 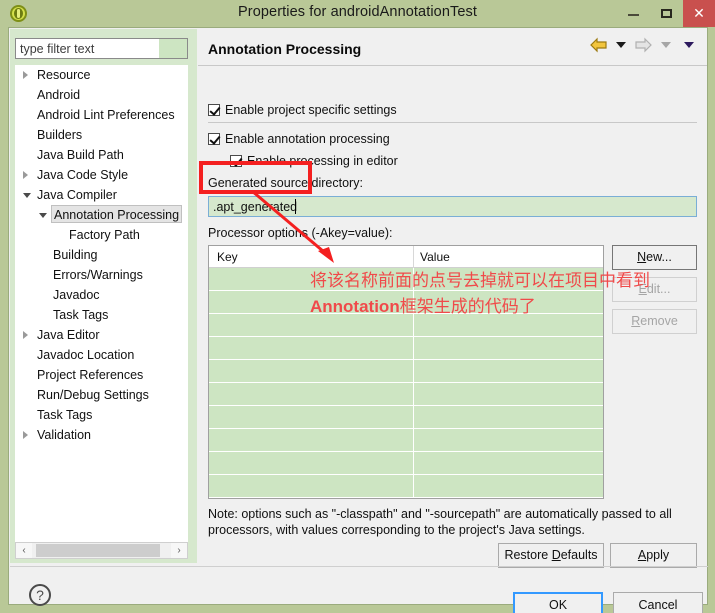 What do you see at coordinates (435, 257) in the screenshot?
I see `column-header-value: Value` at bounding box center [435, 257].